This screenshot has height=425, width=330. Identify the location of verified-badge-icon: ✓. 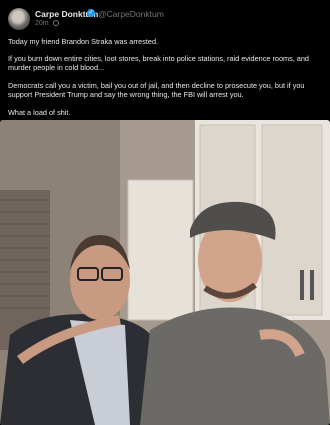
(91, 13).